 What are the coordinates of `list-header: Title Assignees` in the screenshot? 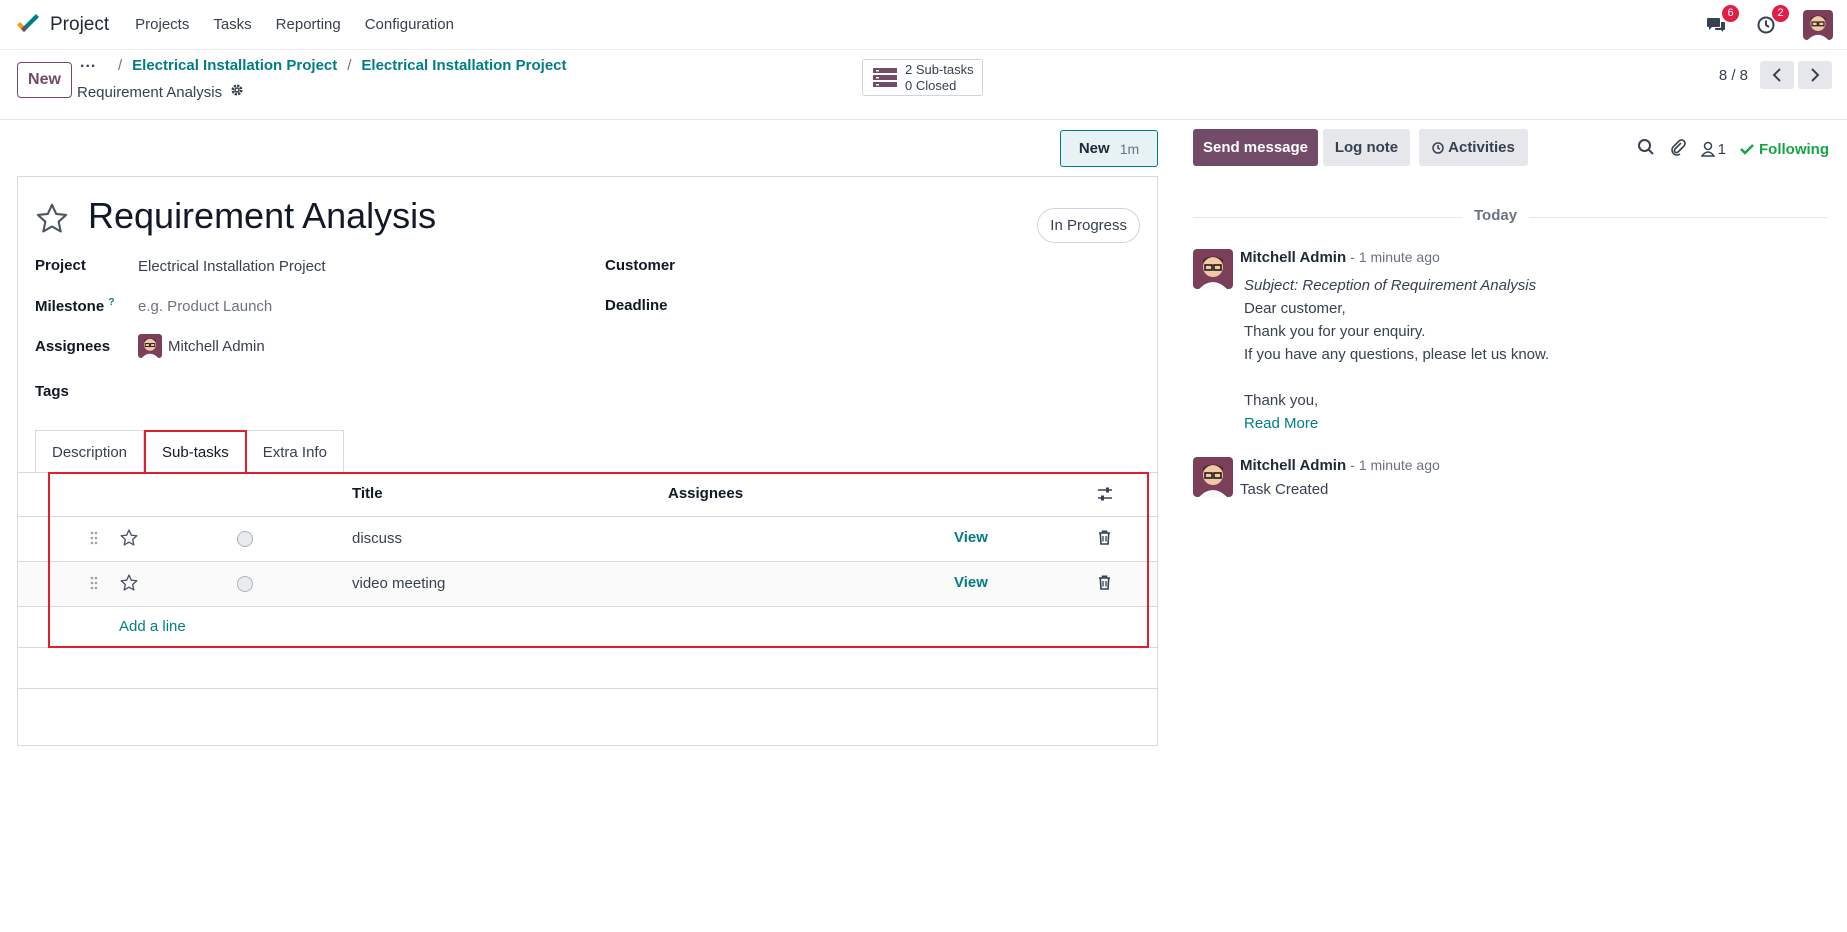 It's located at (587, 495).